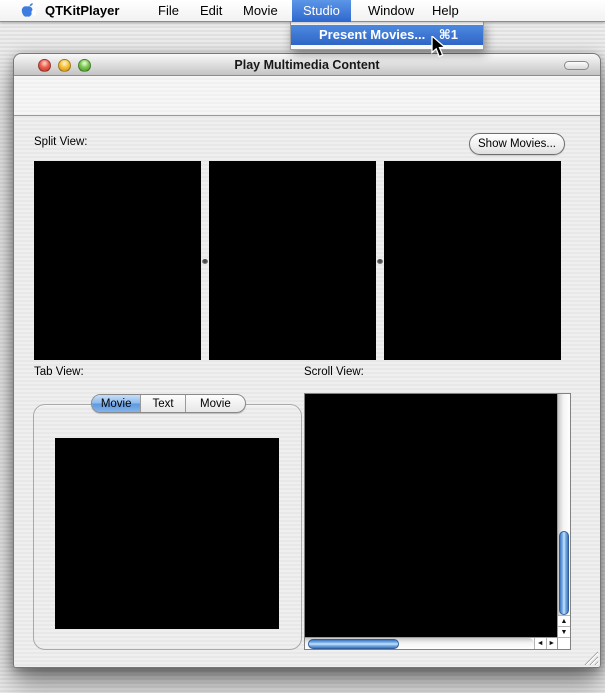  What do you see at coordinates (82, 11) in the screenshot?
I see `menu-item-app-name: QTKitPlayer` at bounding box center [82, 11].